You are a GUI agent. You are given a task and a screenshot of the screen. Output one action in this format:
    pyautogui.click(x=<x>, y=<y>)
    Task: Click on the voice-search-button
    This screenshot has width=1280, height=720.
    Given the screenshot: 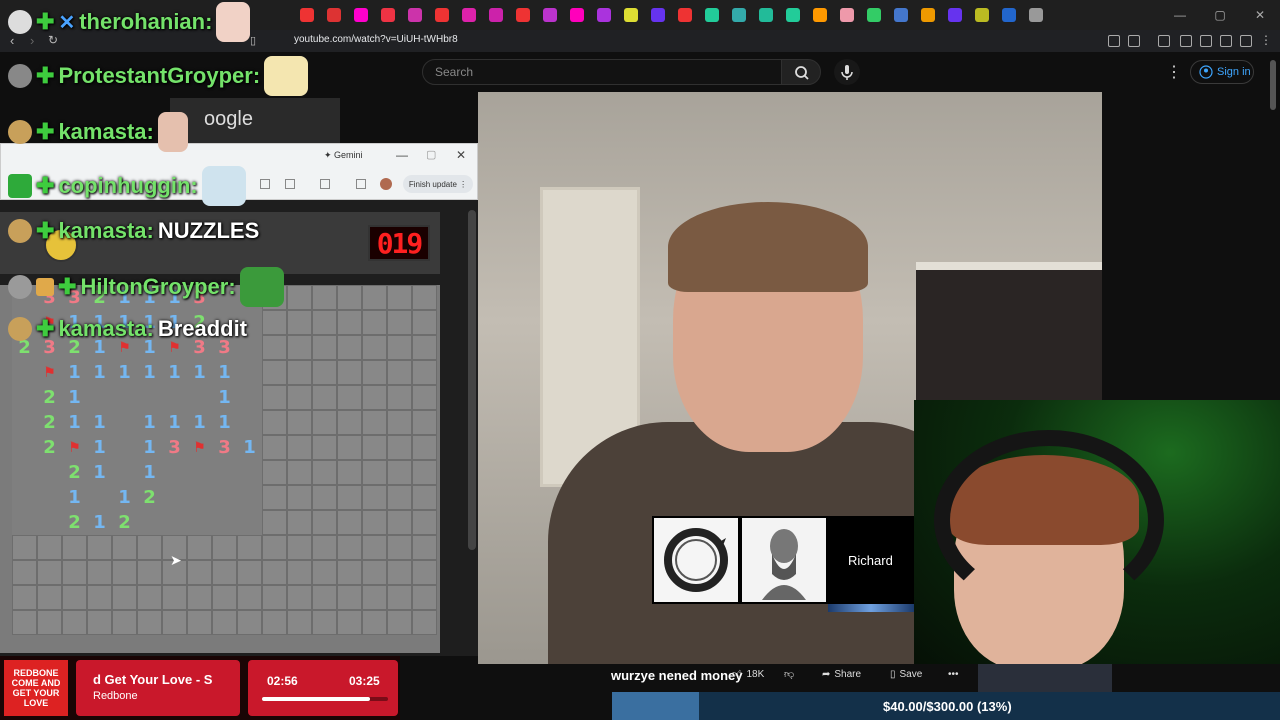 What is the action you would take?
    pyautogui.click(x=847, y=72)
    